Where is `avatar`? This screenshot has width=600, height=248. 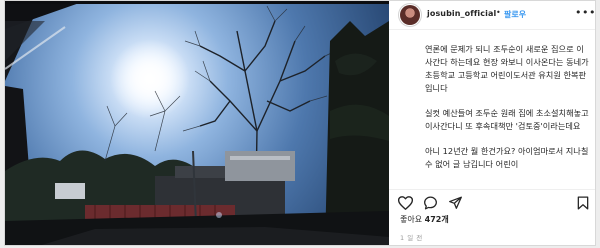 avatar is located at coordinates (410, 15).